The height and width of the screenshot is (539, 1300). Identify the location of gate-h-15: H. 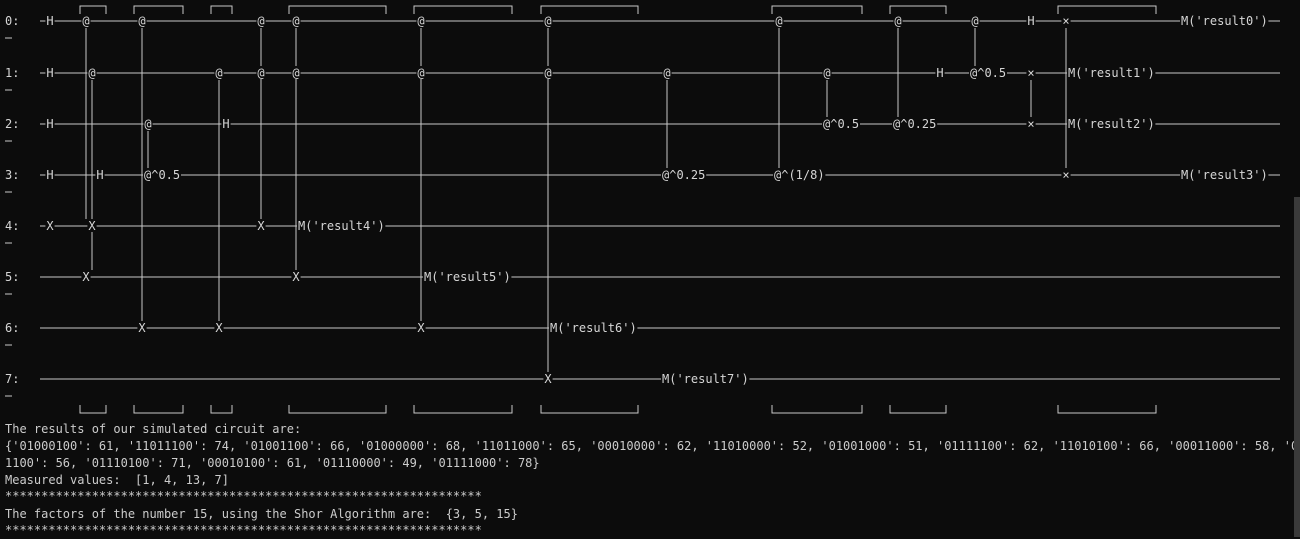
(225, 124).